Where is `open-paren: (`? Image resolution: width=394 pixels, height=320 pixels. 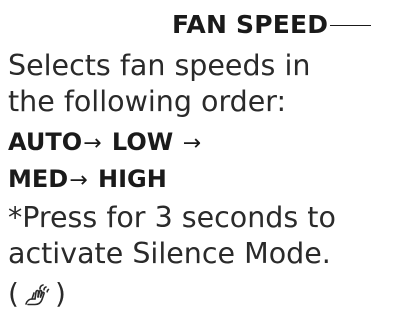
open-paren: ( is located at coordinates (13, 293).